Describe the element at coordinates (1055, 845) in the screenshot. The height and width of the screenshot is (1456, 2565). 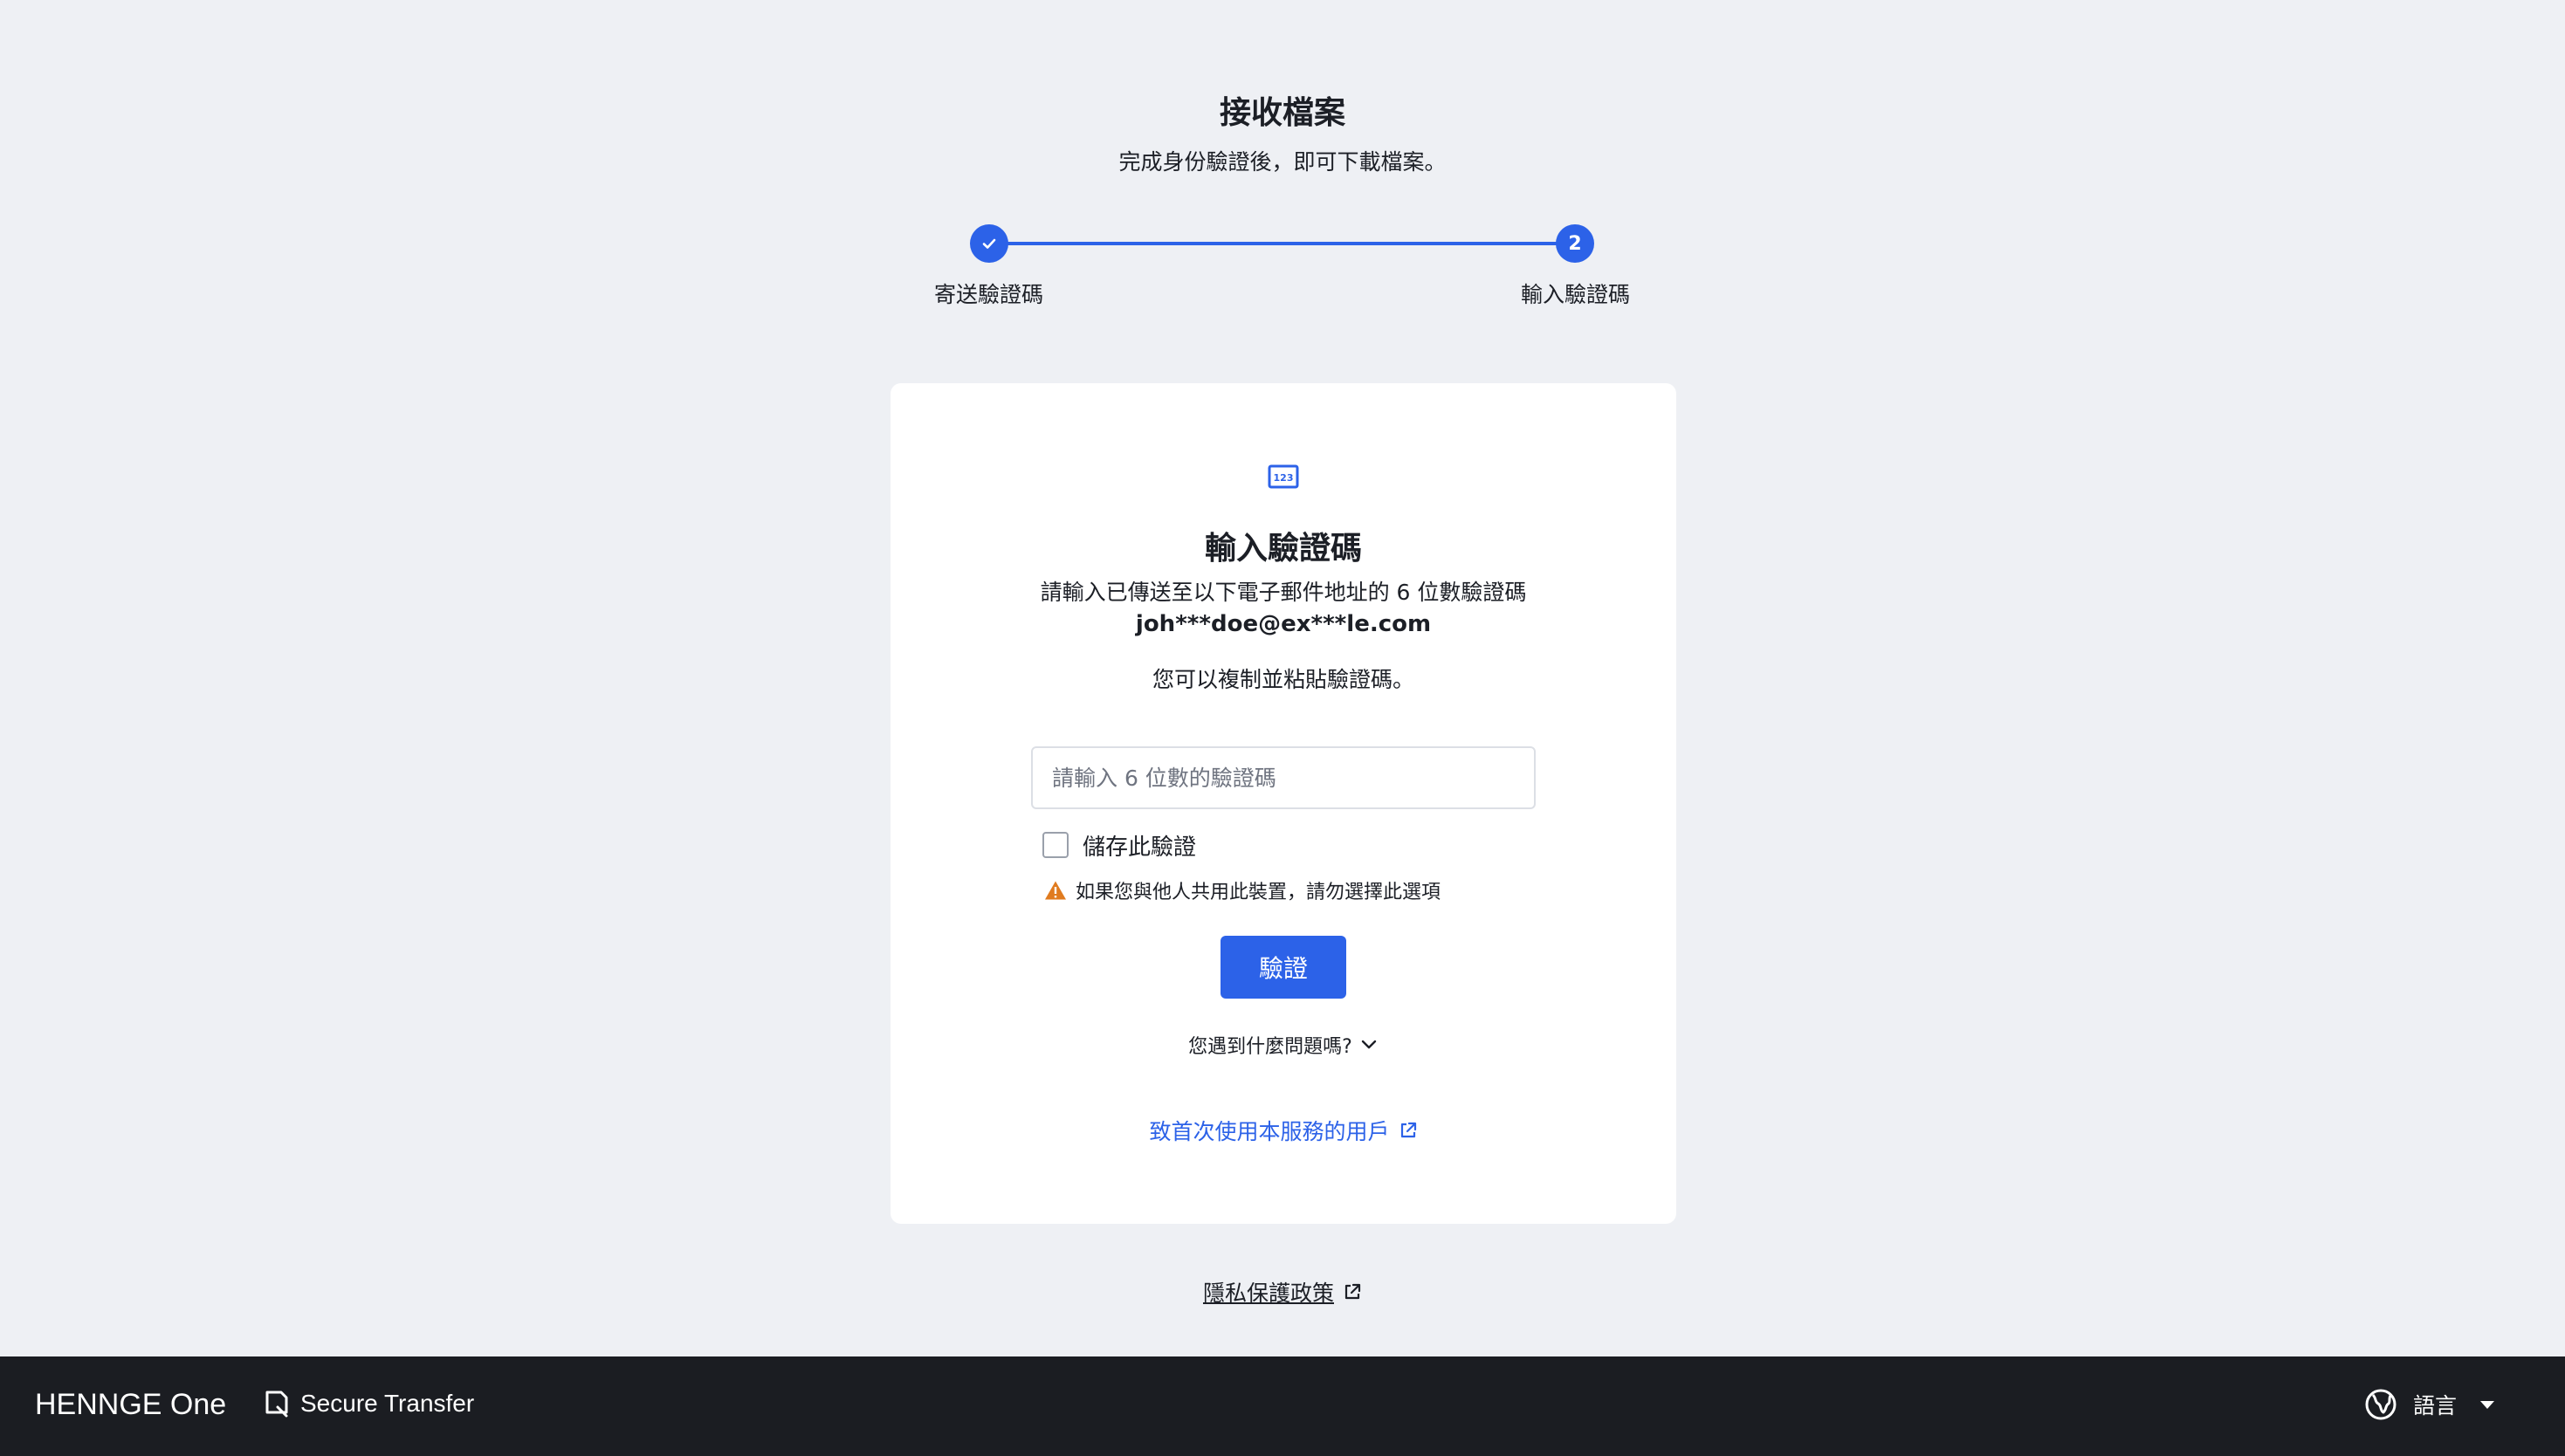
I see `remember-checkbox` at that location.